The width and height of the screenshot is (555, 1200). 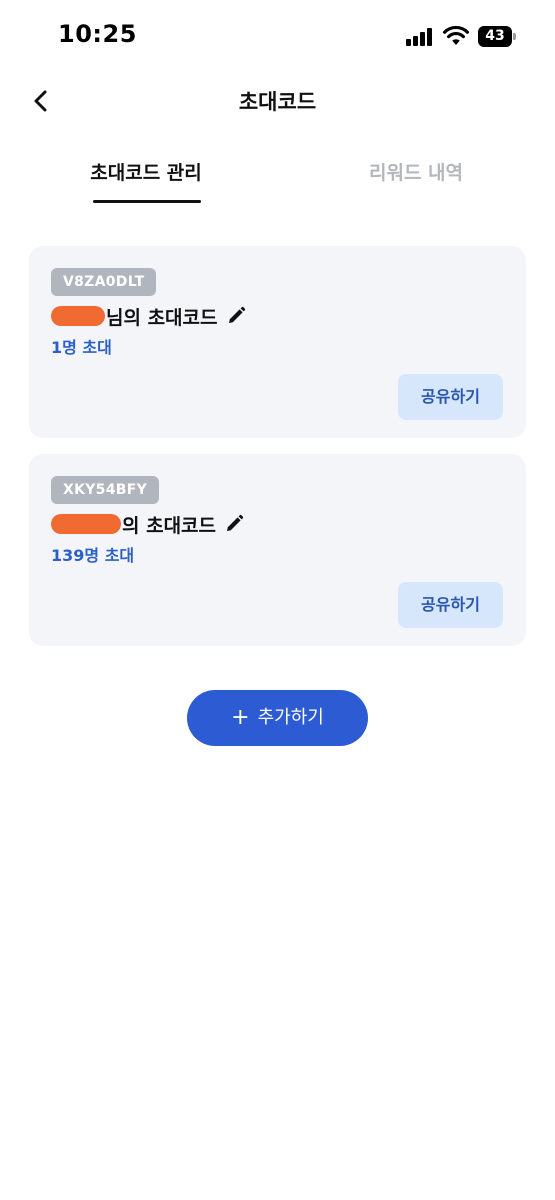 I want to click on tab-label: 리워드 내역, so click(x=415, y=173).